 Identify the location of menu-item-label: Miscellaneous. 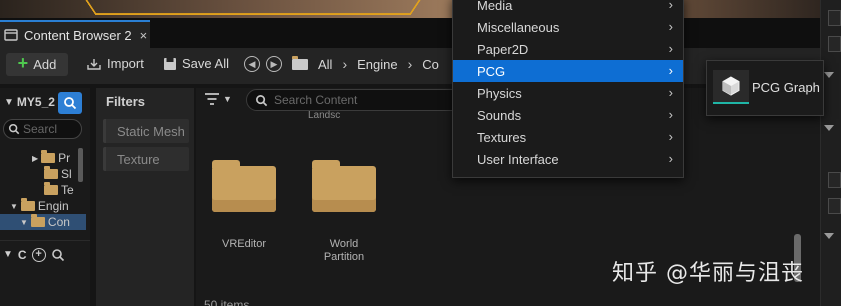
(518, 27).